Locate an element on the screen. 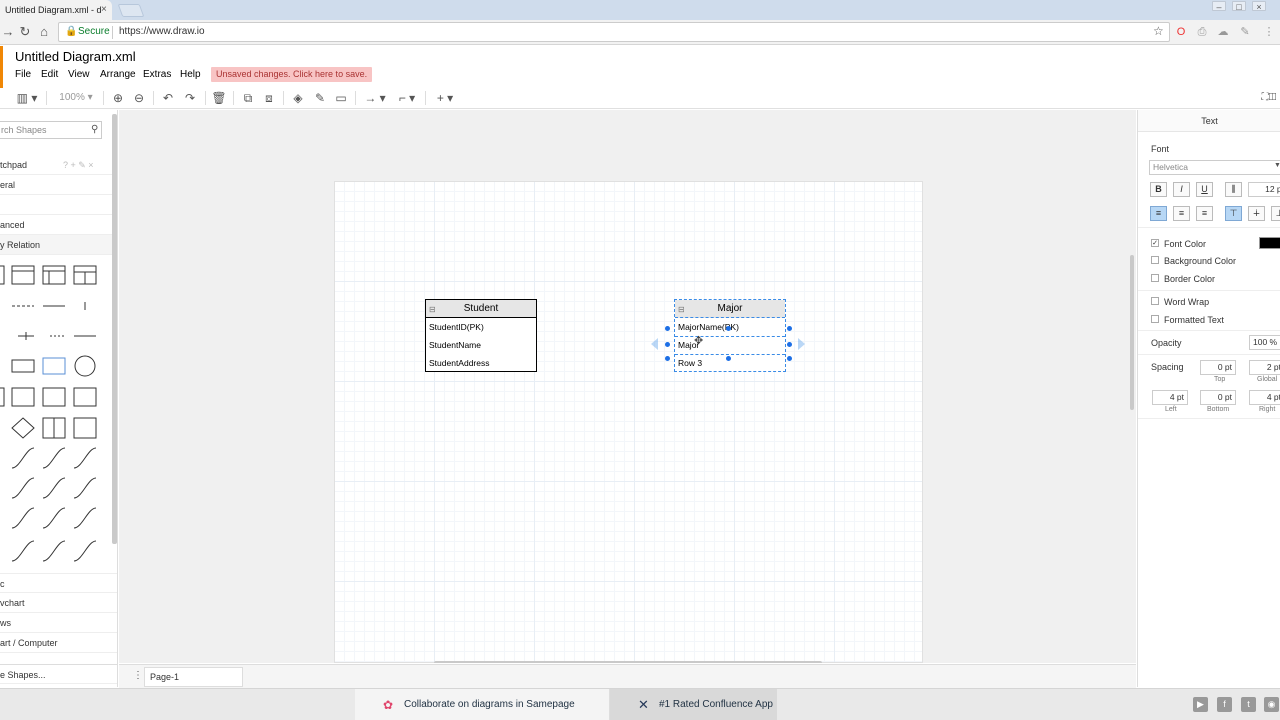 This screenshot has width=1280, height=720. github-icon: ◉ is located at coordinates (1271, 704).